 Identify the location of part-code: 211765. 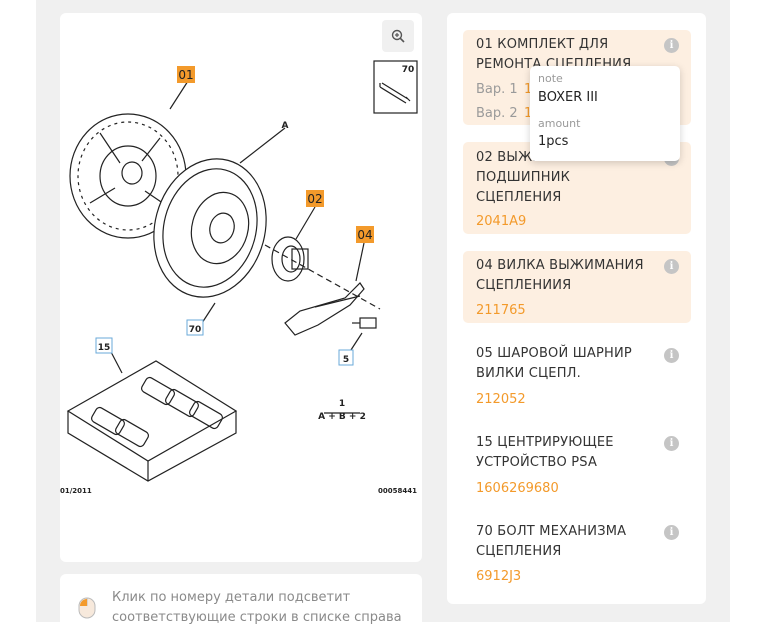
(501, 311).